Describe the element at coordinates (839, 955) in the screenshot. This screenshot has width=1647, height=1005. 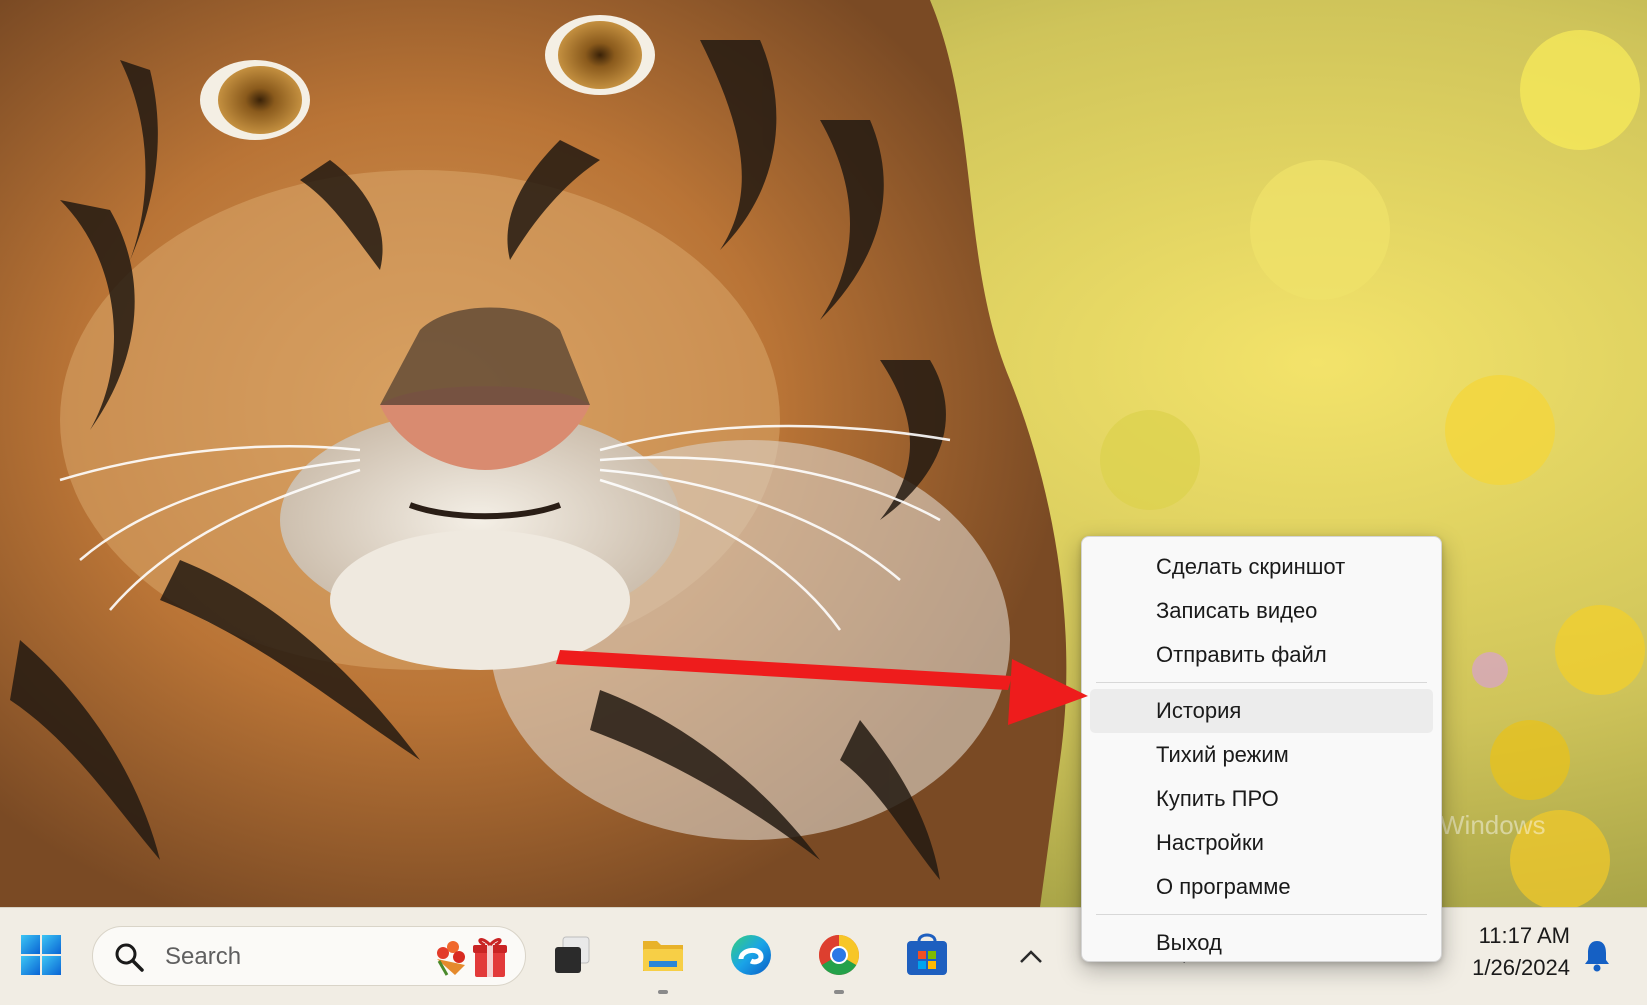
I see `chrome-icon` at that location.